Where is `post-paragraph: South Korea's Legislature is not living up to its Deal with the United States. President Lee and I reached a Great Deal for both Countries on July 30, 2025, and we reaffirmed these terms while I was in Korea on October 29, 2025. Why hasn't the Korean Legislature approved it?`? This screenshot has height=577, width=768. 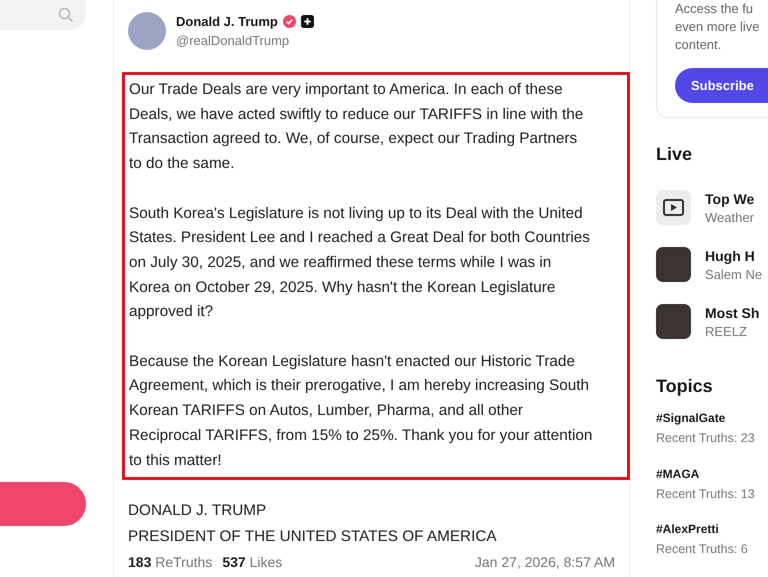 post-paragraph: South Korea's Legislature is not living up to its Deal with the United States. President Lee and I reached a Great Deal for both Countries on July 30, 2025, and we reaffirmed these terms while I was in Korea on October 29, 2025. Why hasn't the Korean Legislature approved it? is located at coordinates (360, 263).